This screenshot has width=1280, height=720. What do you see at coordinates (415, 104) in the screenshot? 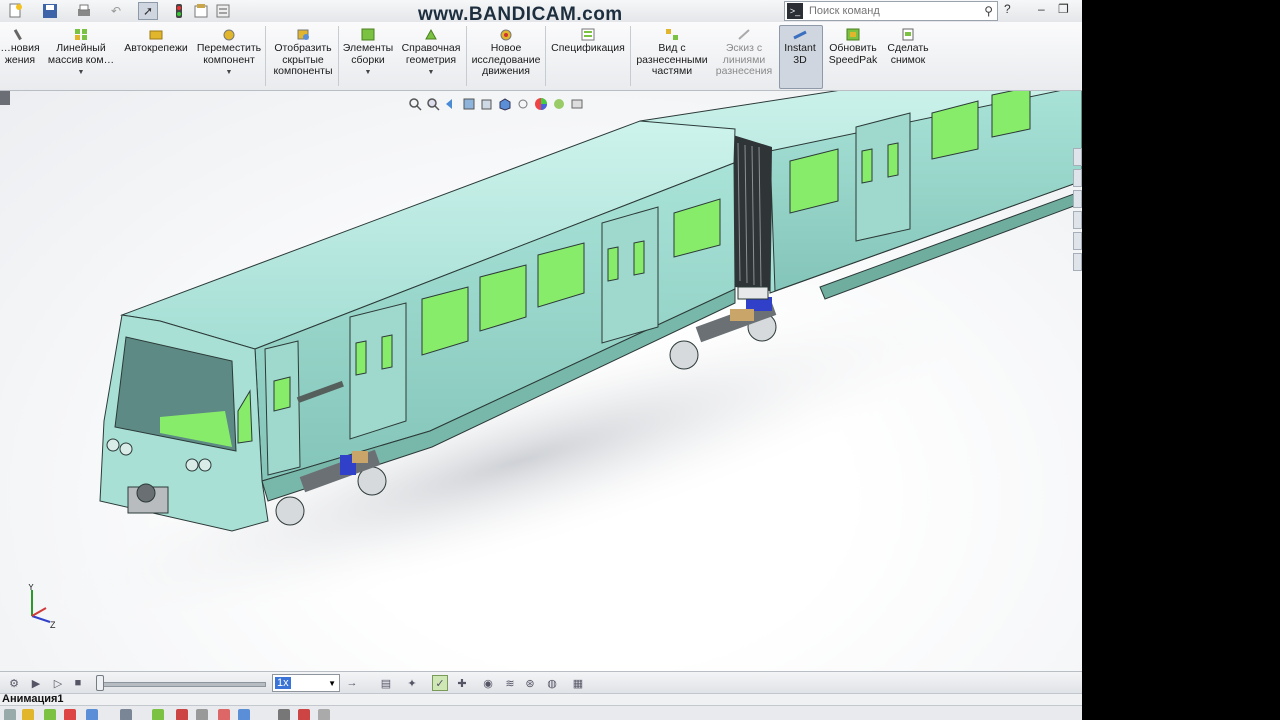
I see `zoom-to-fit-icon` at bounding box center [415, 104].